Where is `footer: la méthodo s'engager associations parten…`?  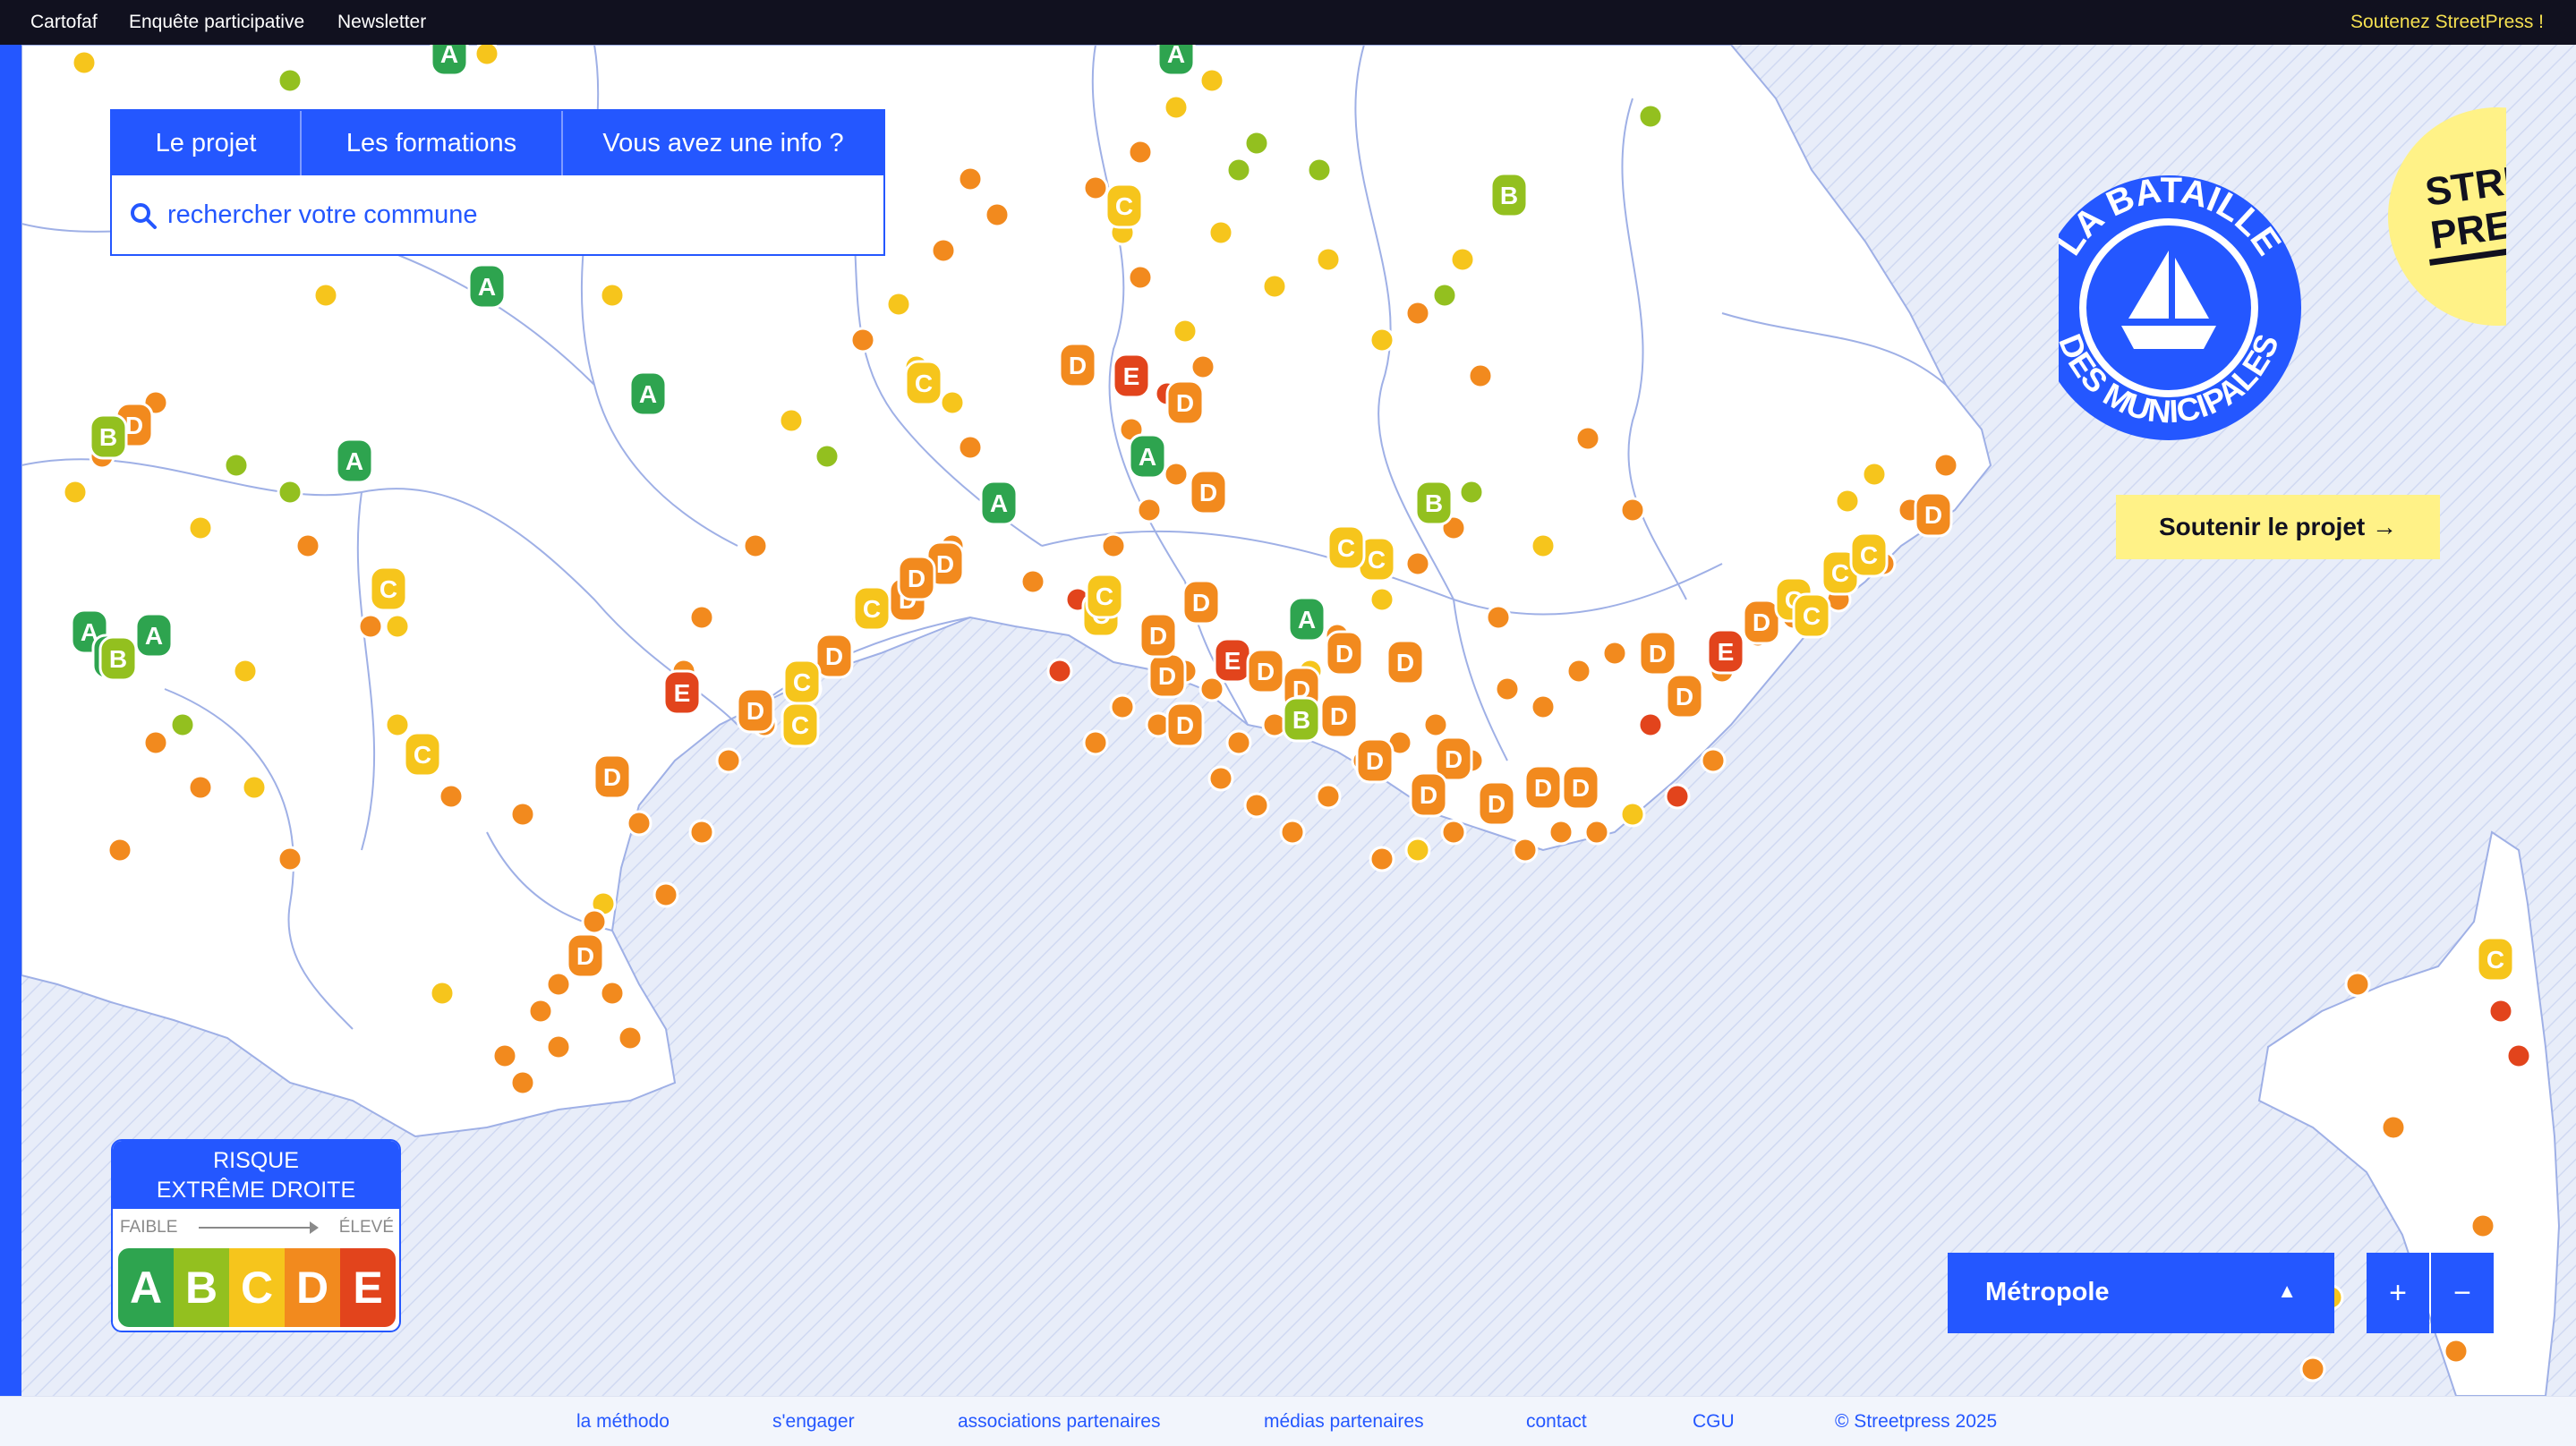
footer: la méthodo s'engager associations parten… is located at coordinates (1288, 1421).